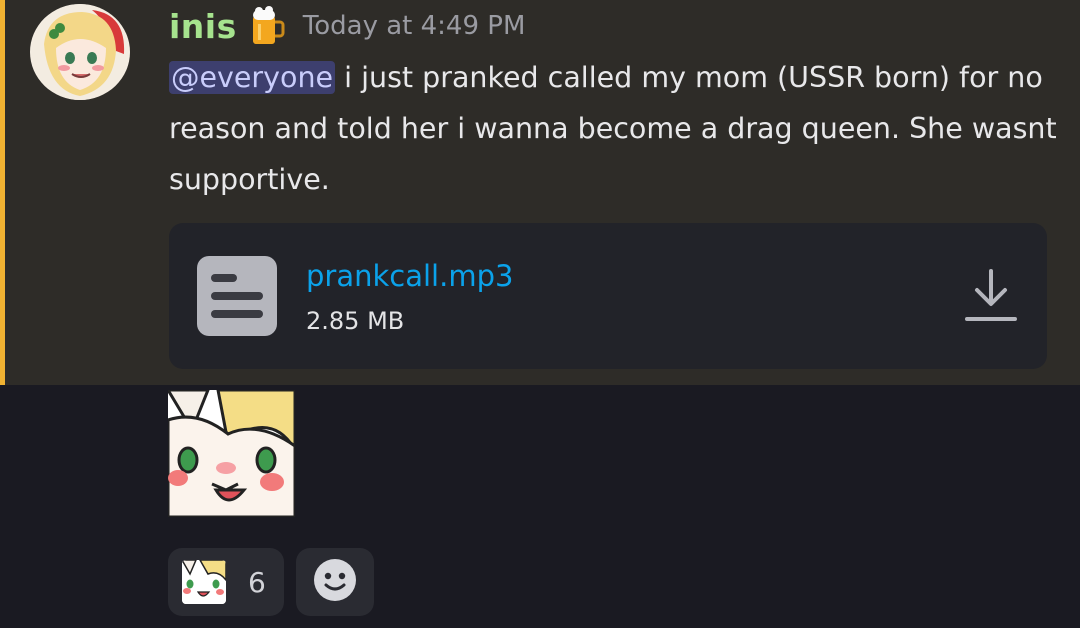  What do you see at coordinates (991, 295) in the screenshot?
I see `download-icon` at bounding box center [991, 295].